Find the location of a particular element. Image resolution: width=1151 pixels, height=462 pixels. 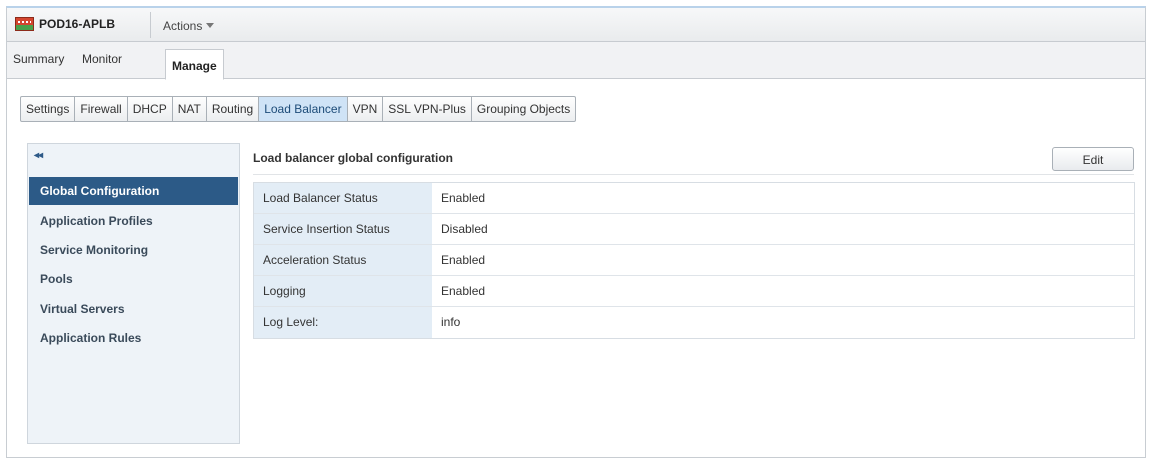

config-key: Logging is located at coordinates (343, 291).